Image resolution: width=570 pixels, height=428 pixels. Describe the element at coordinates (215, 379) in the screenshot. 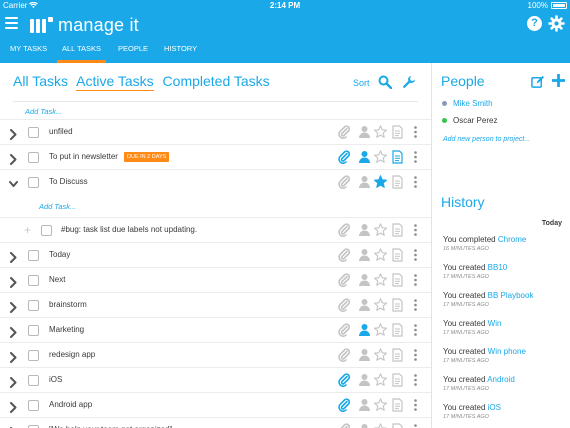

I see `task-row: iOS` at that location.